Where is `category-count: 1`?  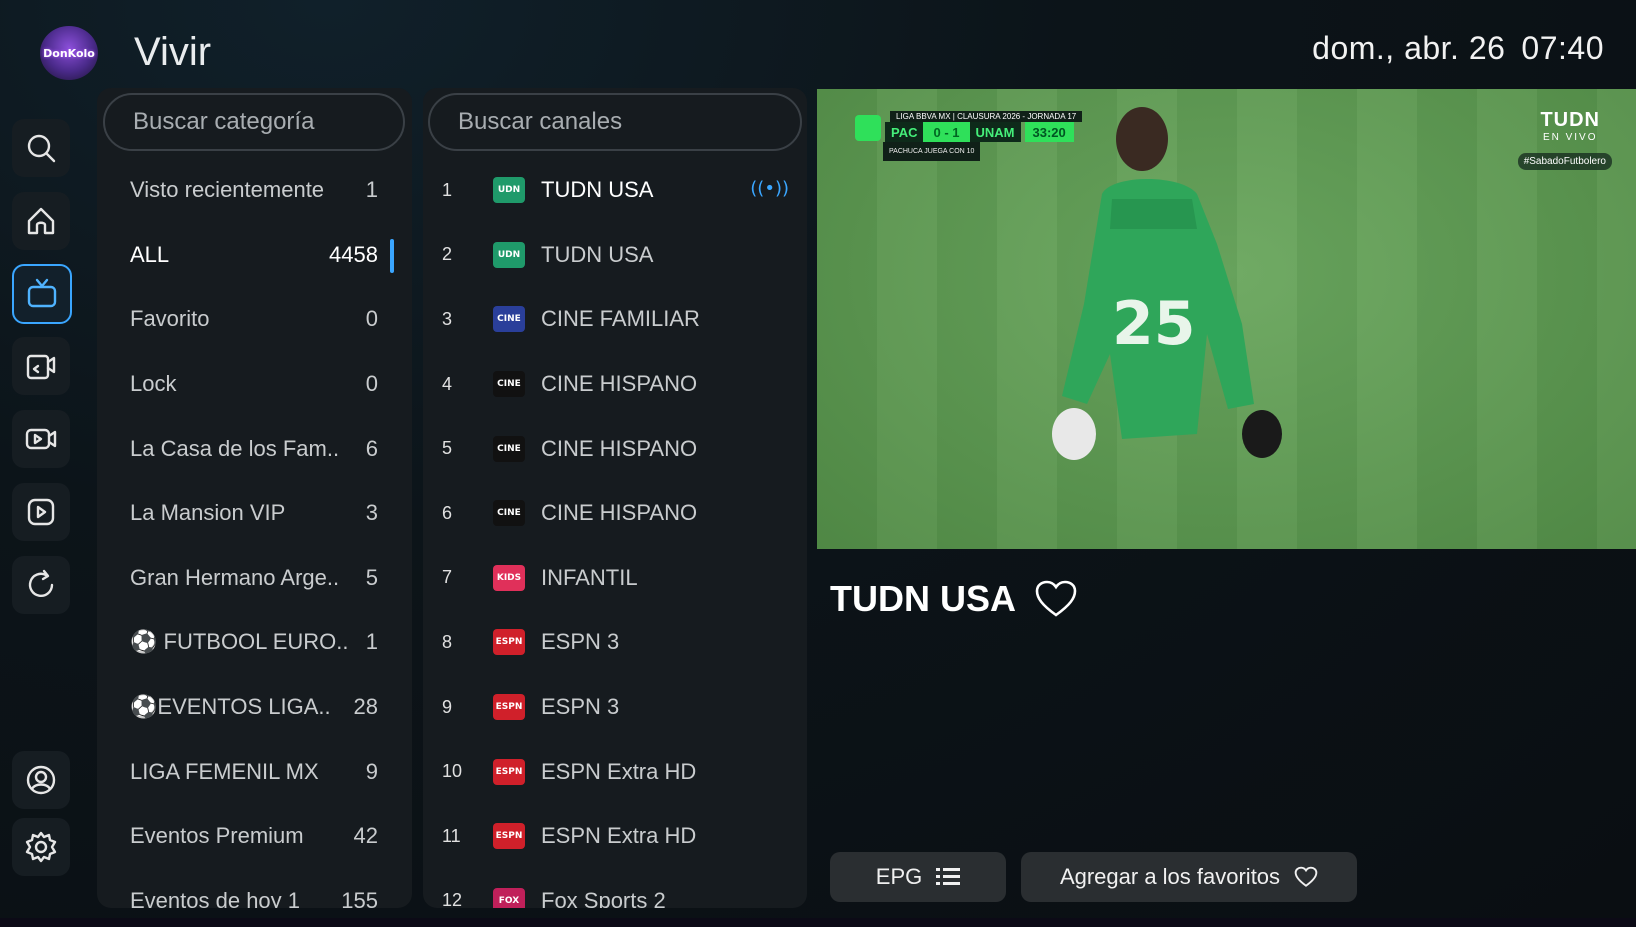 category-count: 1 is located at coordinates (371, 642).